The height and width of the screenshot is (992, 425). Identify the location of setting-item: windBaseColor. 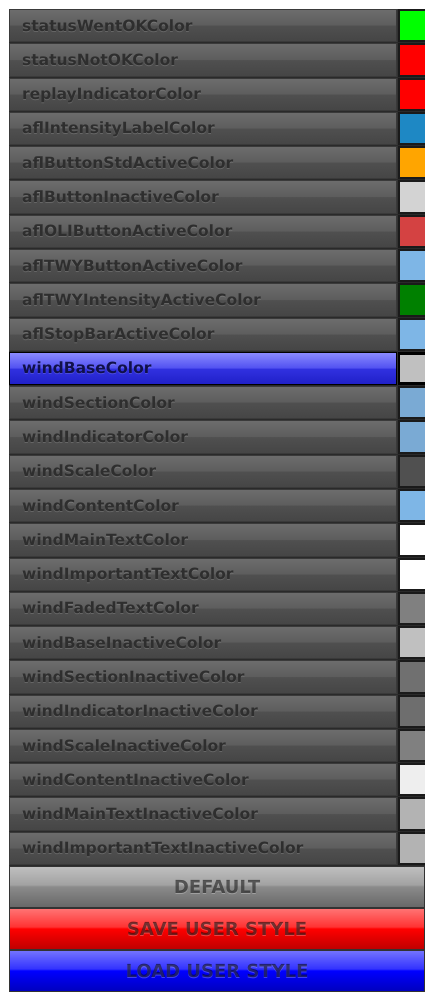
(203, 369).